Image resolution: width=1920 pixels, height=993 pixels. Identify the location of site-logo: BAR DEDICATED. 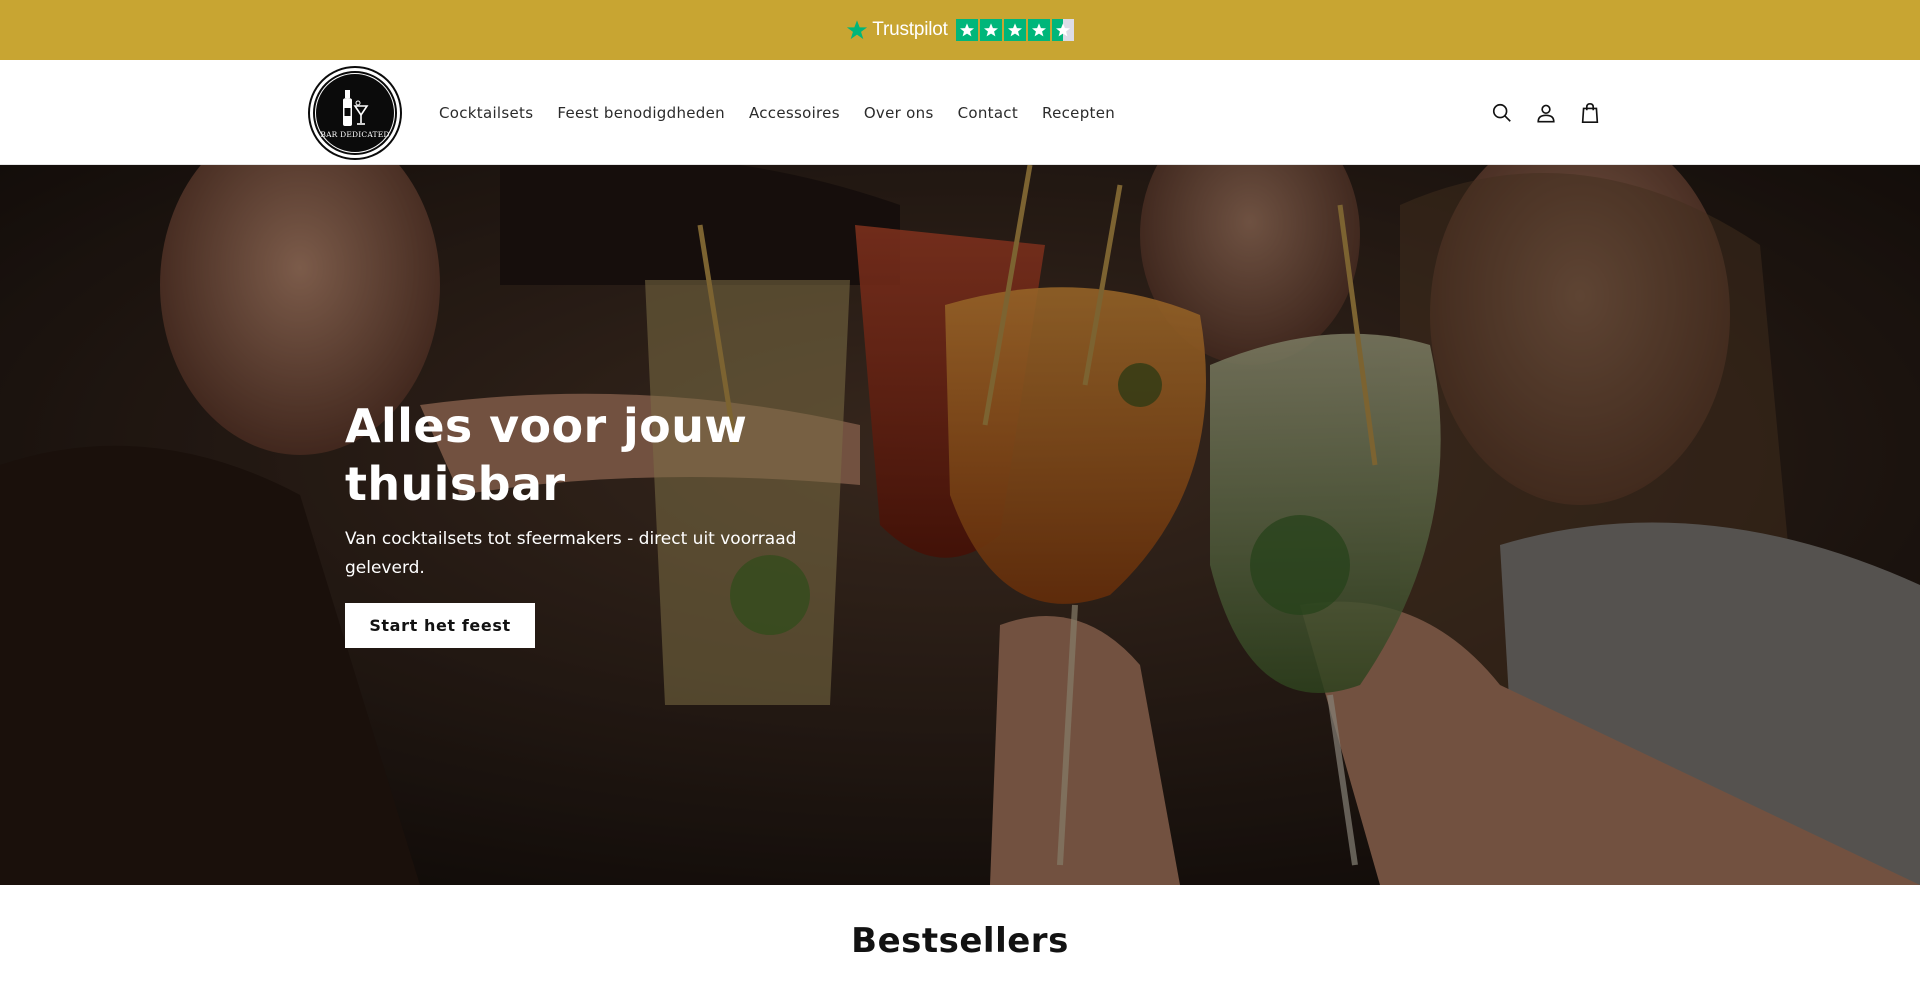
(355, 113).